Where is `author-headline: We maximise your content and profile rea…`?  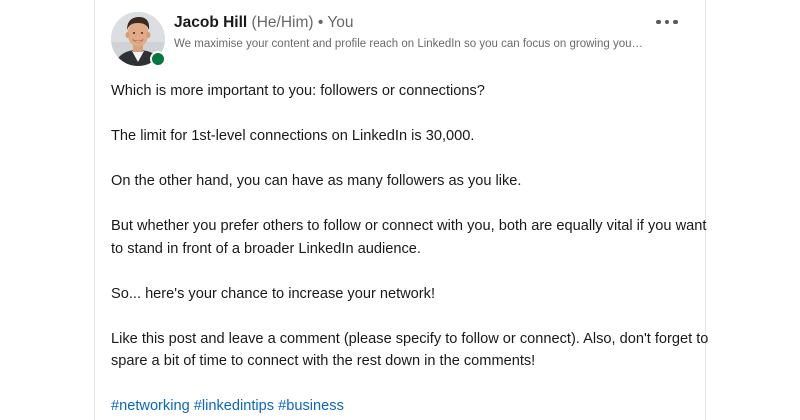 author-headline: We maximise your content and profile rea… is located at coordinates (409, 44).